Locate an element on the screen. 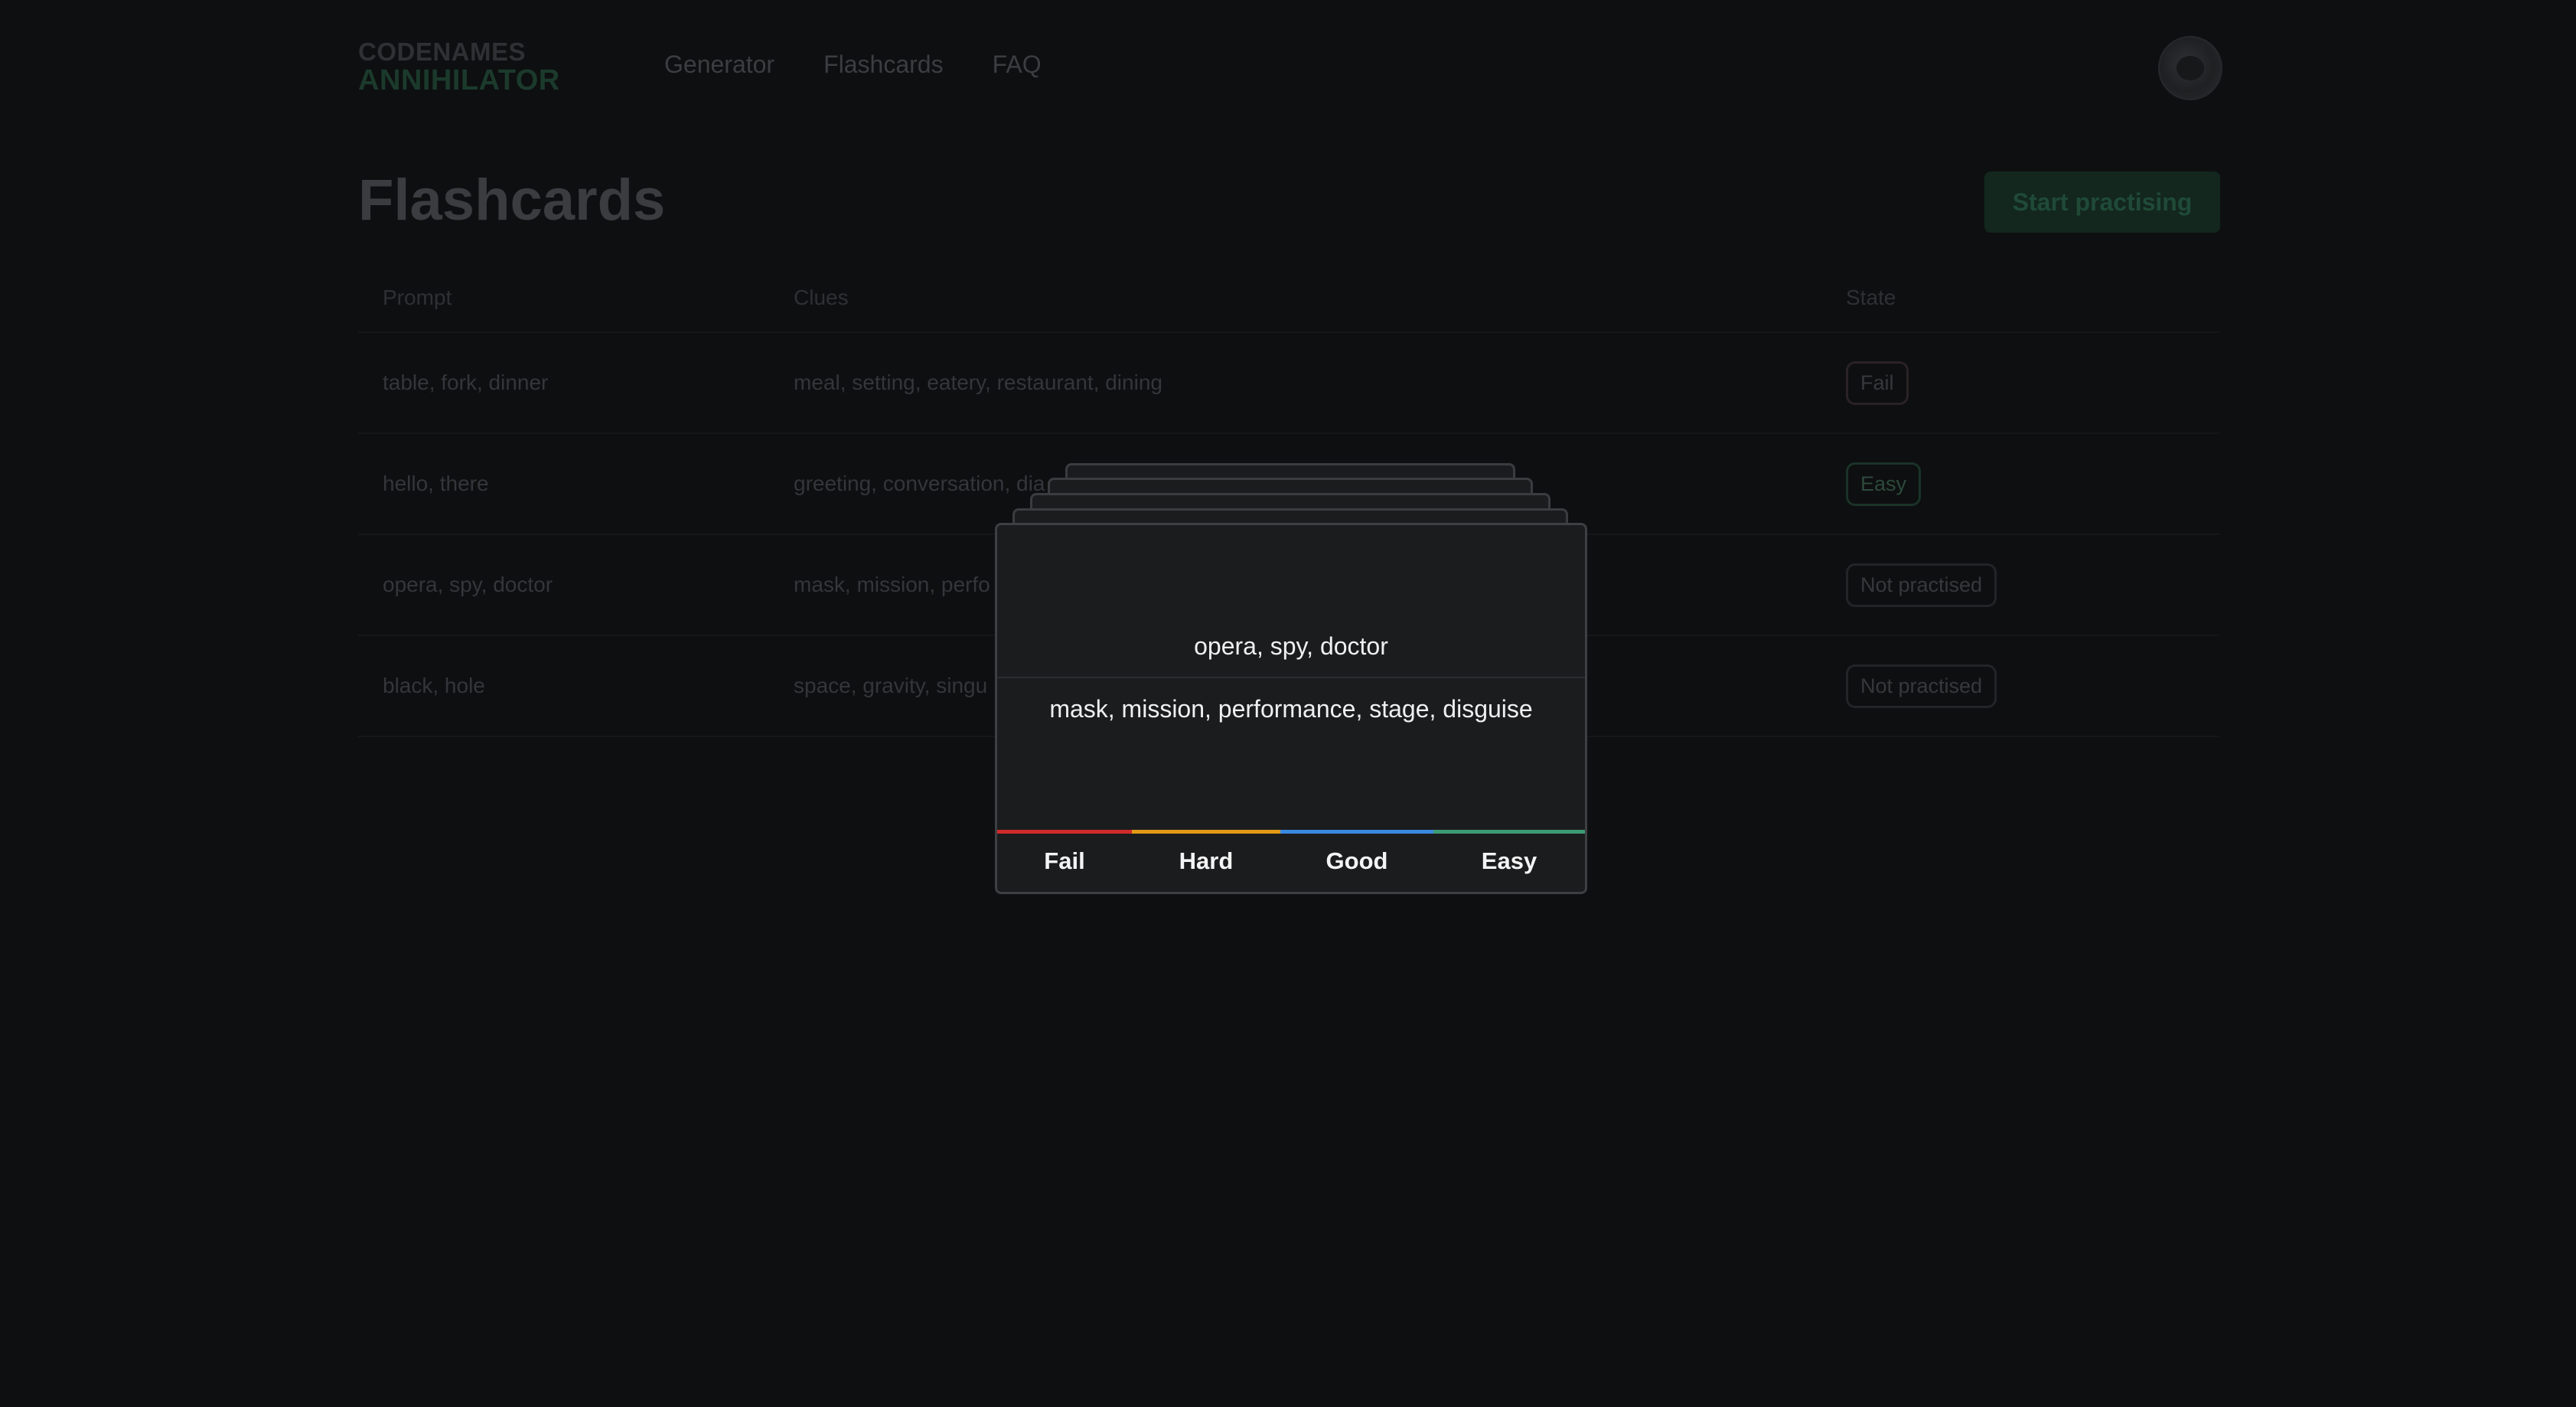 The height and width of the screenshot is (1407, 2576). rating-bar: Fail Hard Good Easy is located at coordinates (1291, 861).